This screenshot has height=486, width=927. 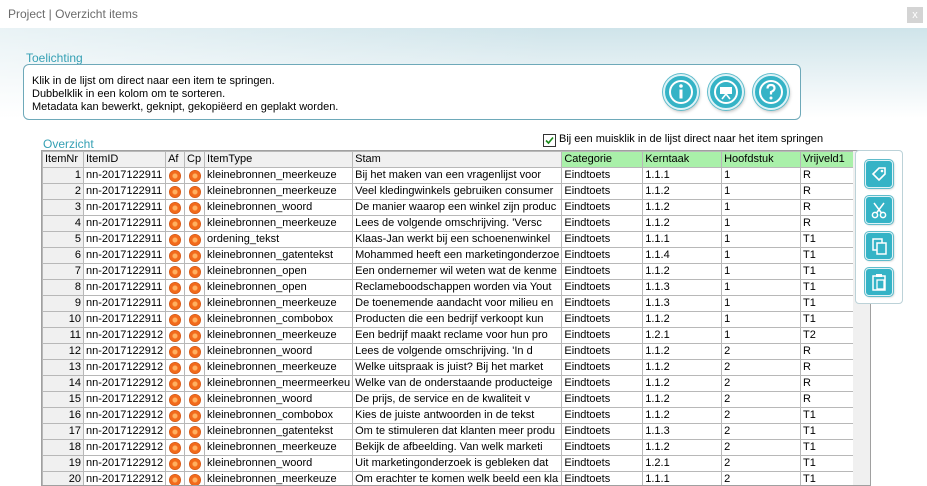 What do you see at coordinates (602, 160) in the screenshot?
I see `col-header-categorie: Categorie` at bounding box center [602, 160].